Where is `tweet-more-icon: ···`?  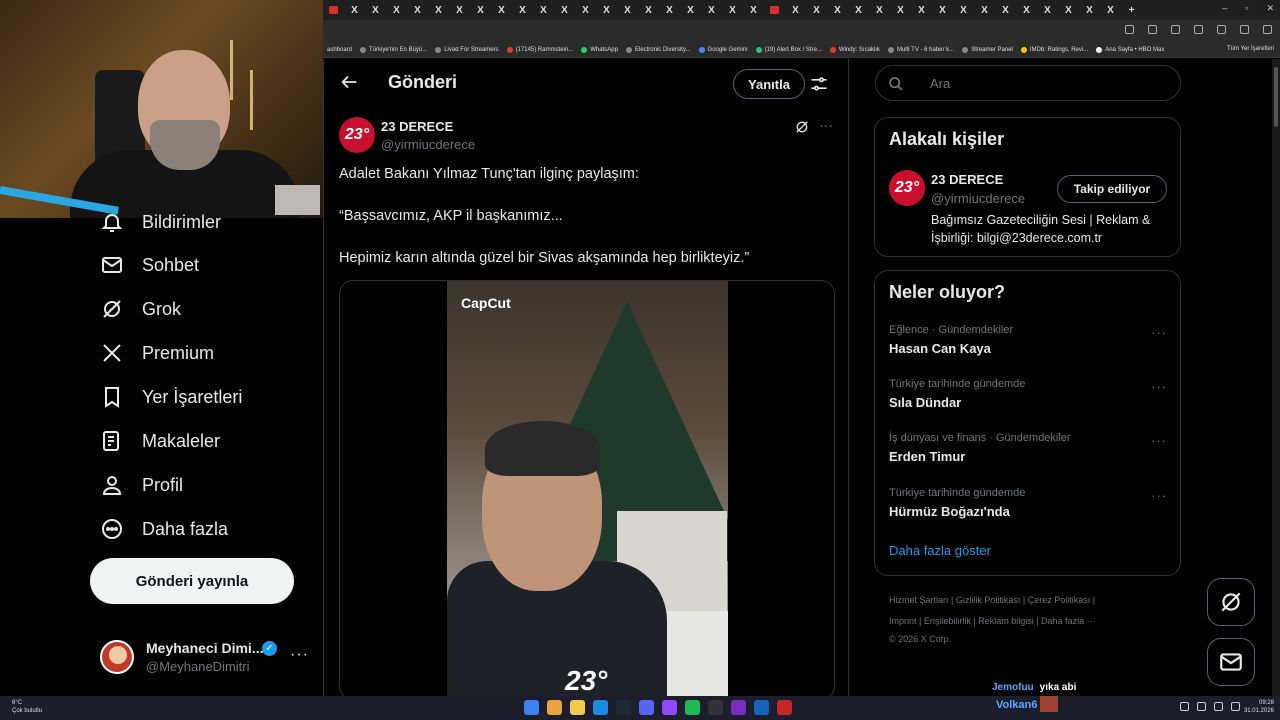
tweet-more-icon: ··· is located at coordinates (826, 125).